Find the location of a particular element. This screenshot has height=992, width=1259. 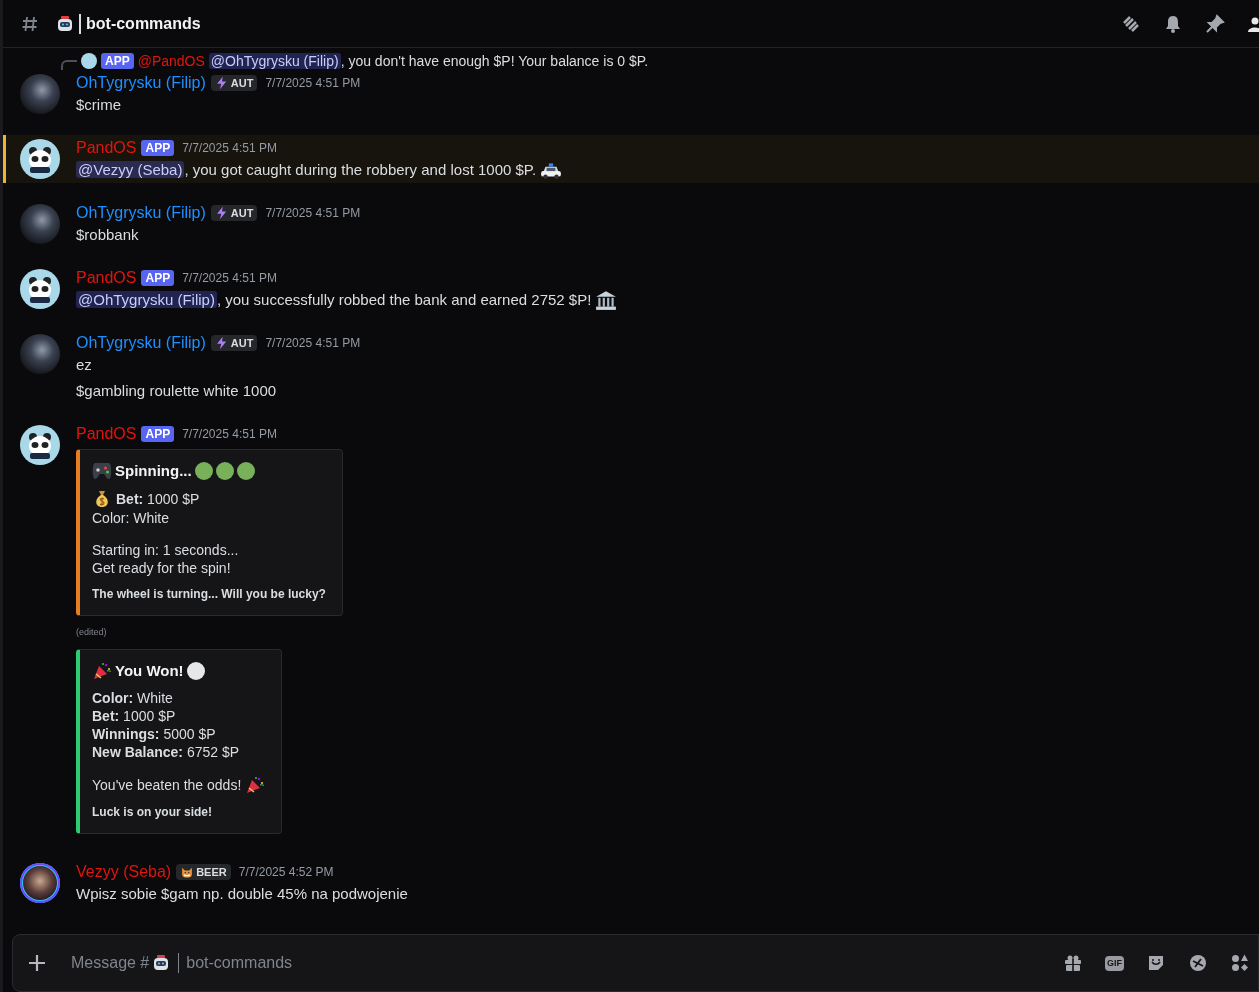

message-text: $gambling roulette white 1000 is located at coordinates (176, 391).